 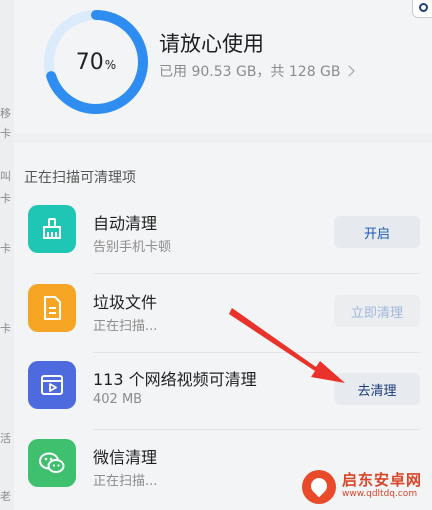 I want to click on background-page-strip: 移 卡 叫 卡 卡 卡 活 老, so click(x=7, y=255).